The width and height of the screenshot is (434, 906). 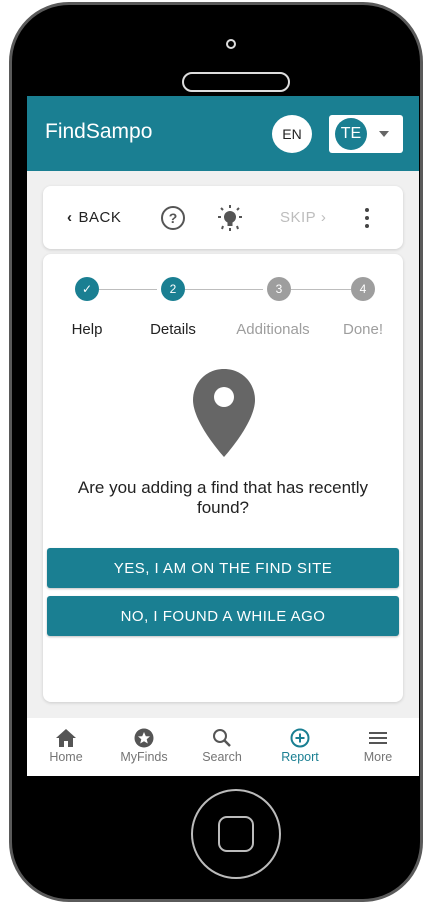 I want to click on nav-more: More, so click(x=378, y=747).